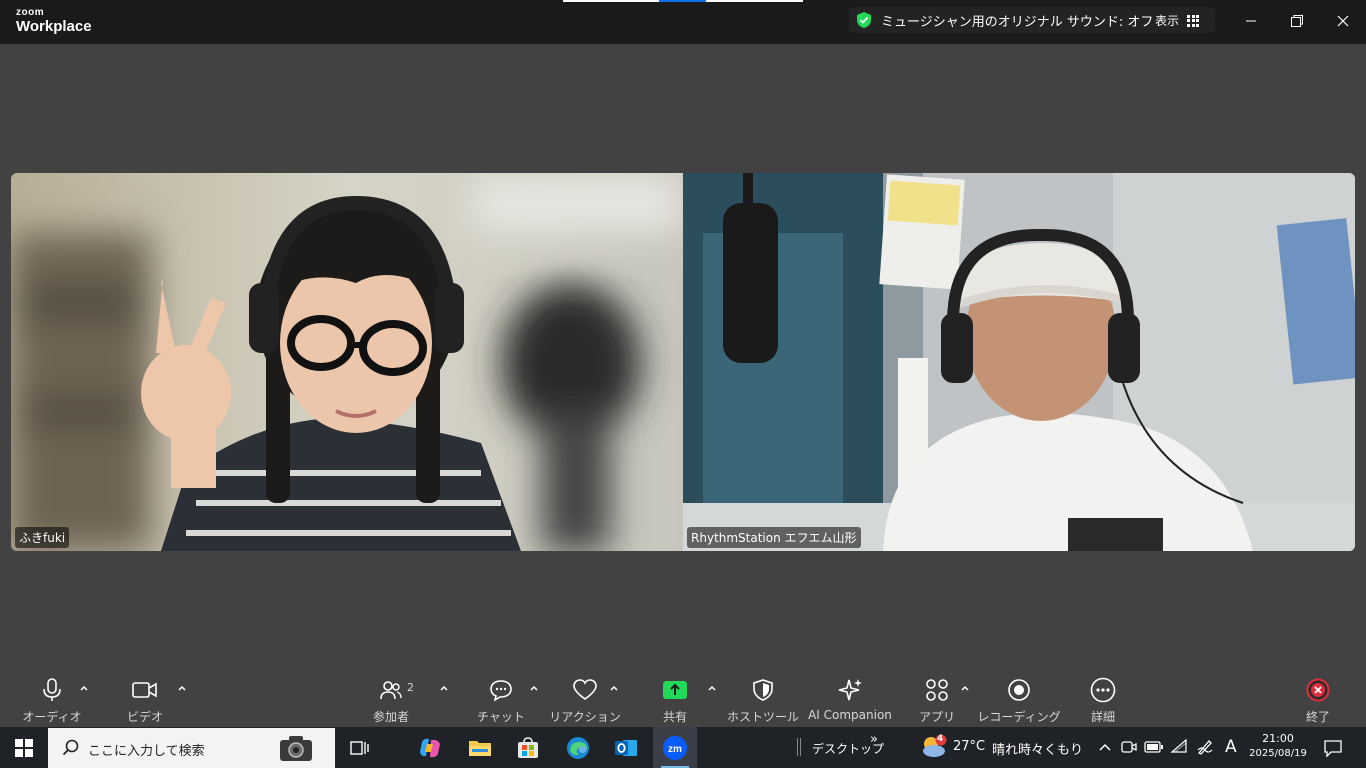 The width and height of the screenshot is (1366, 768). What do you see at coordinates (1019, 690) in the screenshot?
I see `record-icon` at bounding box center [1019, 690].